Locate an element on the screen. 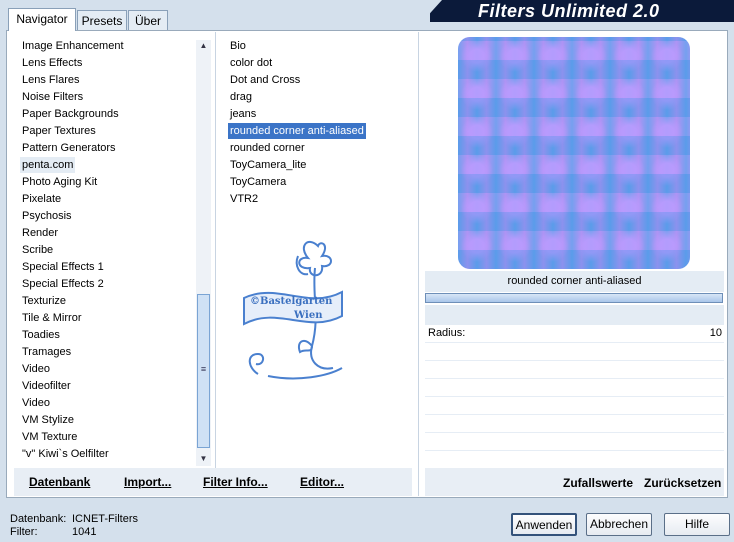 The height and width of the screenshot is (542, 734). filter-item: drag is located at coordinates (241, 97).